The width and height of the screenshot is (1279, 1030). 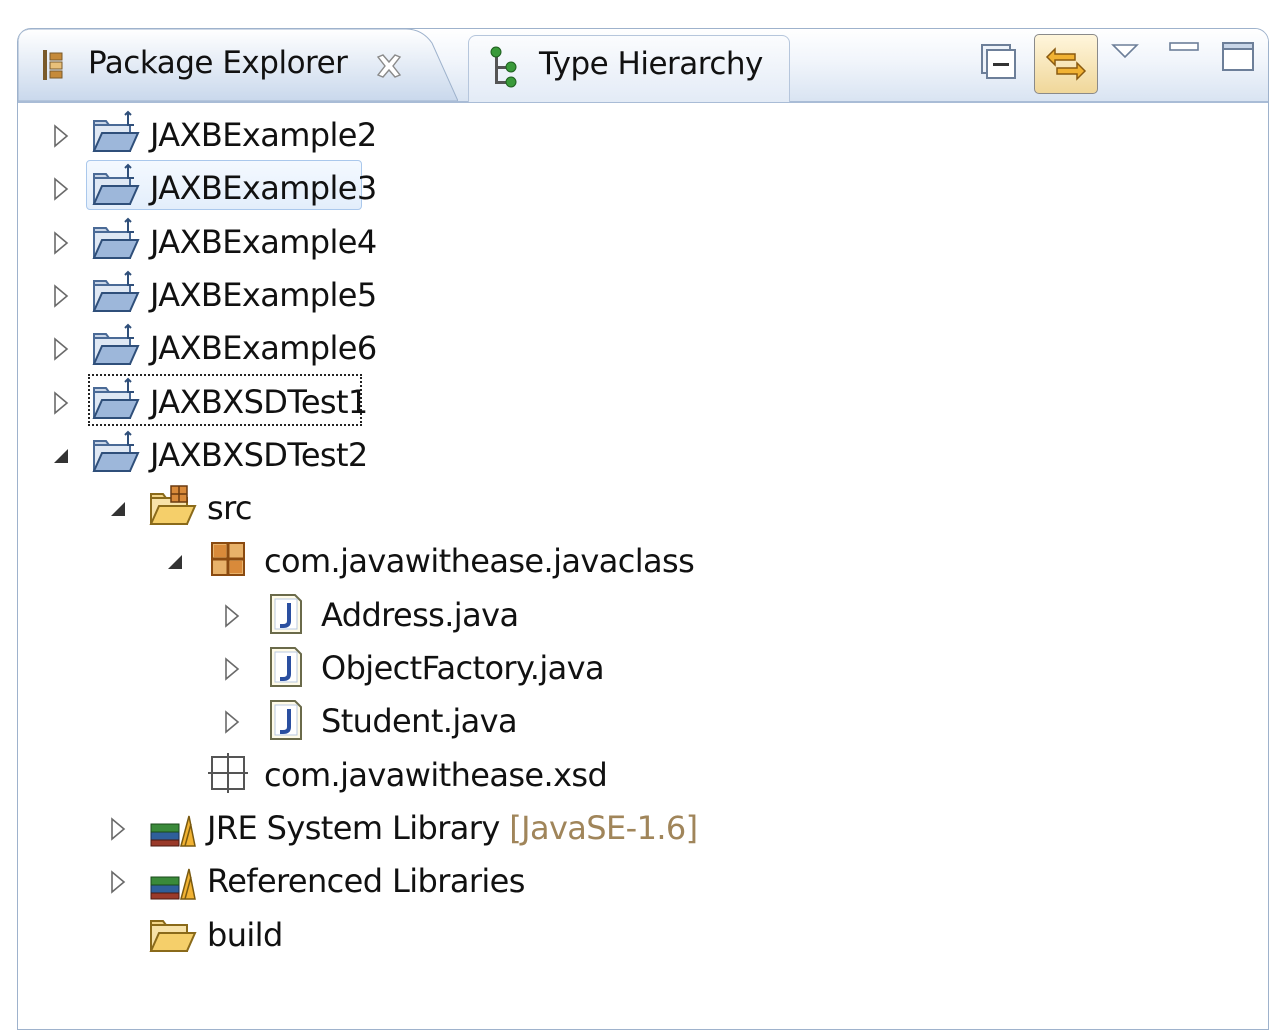 I want to click on view-menu-icon, so click(x=1125, y=61).